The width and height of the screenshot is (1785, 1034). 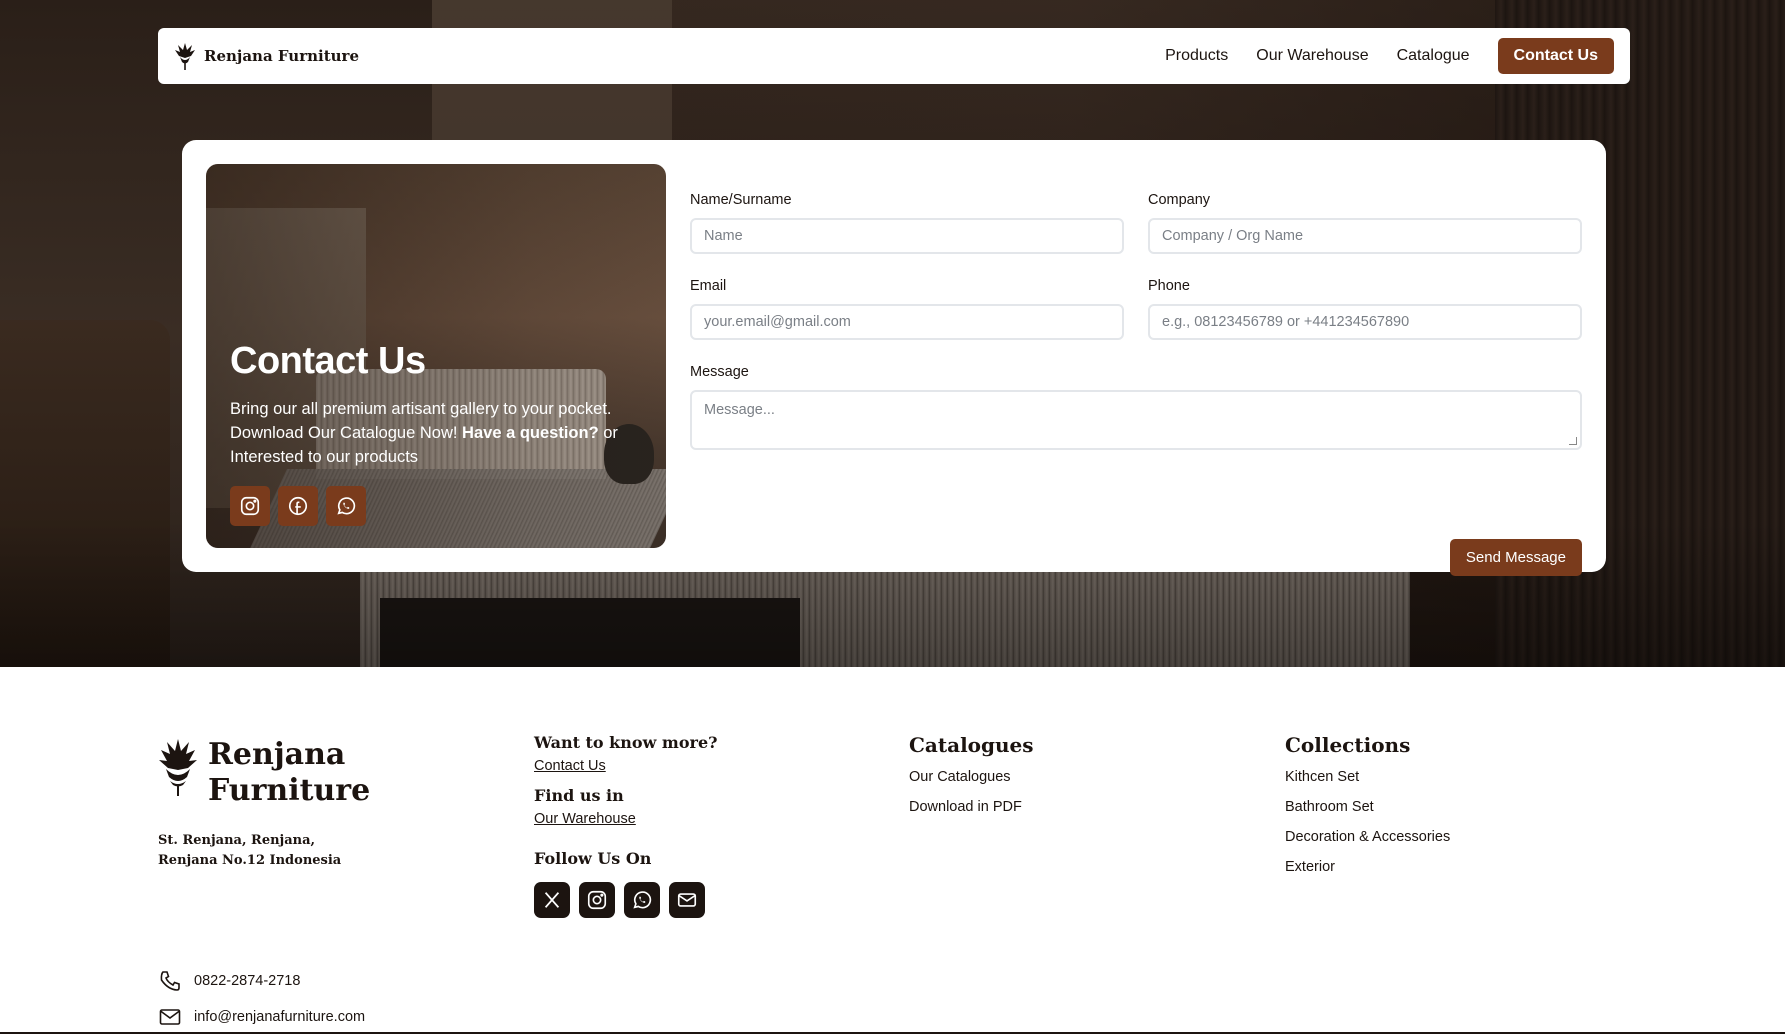 I want to click on phone-icon, so click(x=170, y=981).